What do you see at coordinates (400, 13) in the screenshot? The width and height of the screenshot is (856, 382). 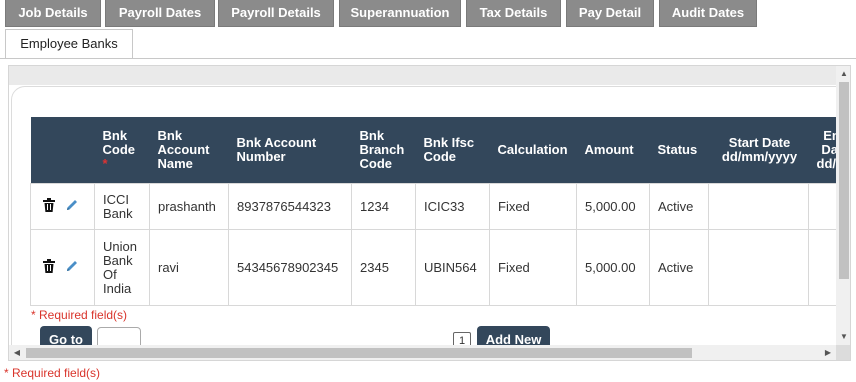 I see `tab-superannuation: Superannuation` at bounding box center [400, 13].